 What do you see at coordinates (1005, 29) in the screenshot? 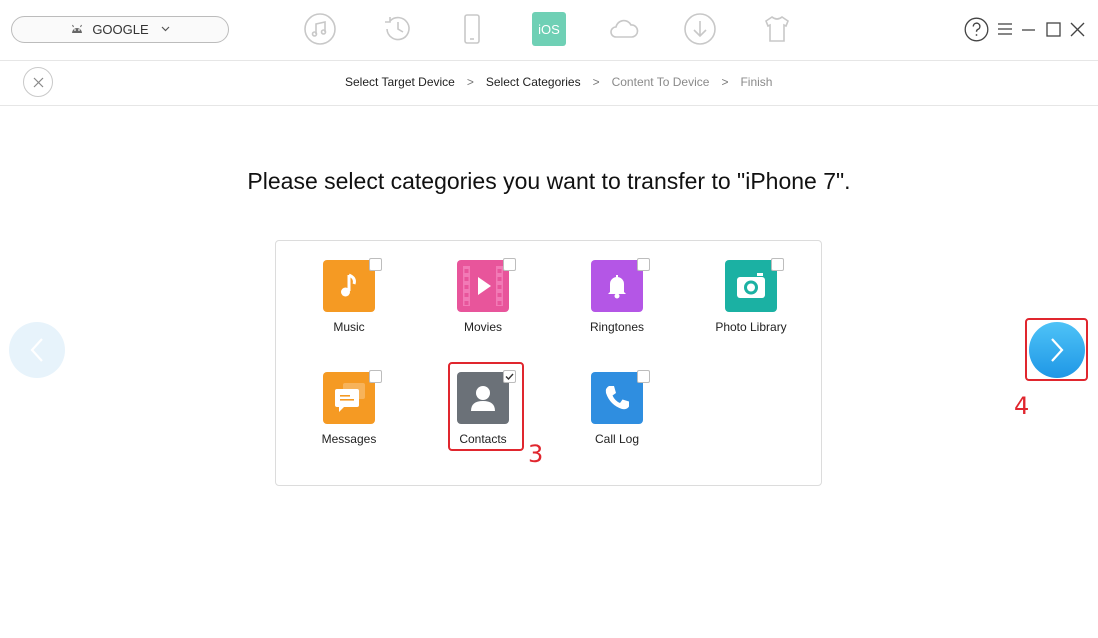
I see `menu-icon` at bounding box center [1005, 29].